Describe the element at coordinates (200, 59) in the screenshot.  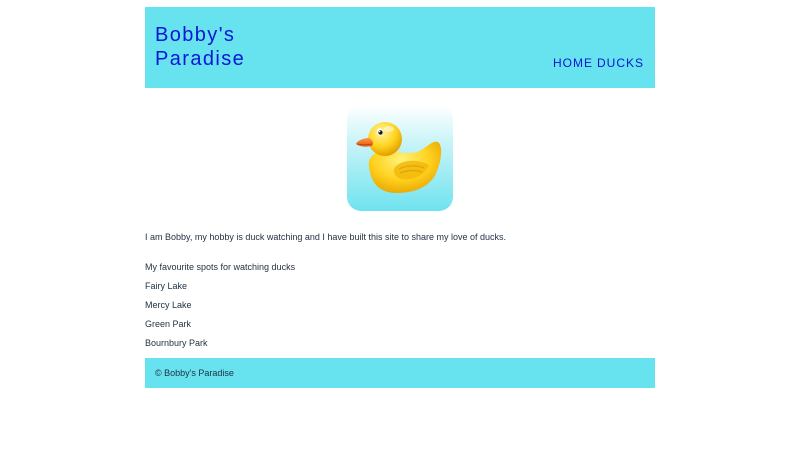
I see `site-title-line2: Paradise` at that location.